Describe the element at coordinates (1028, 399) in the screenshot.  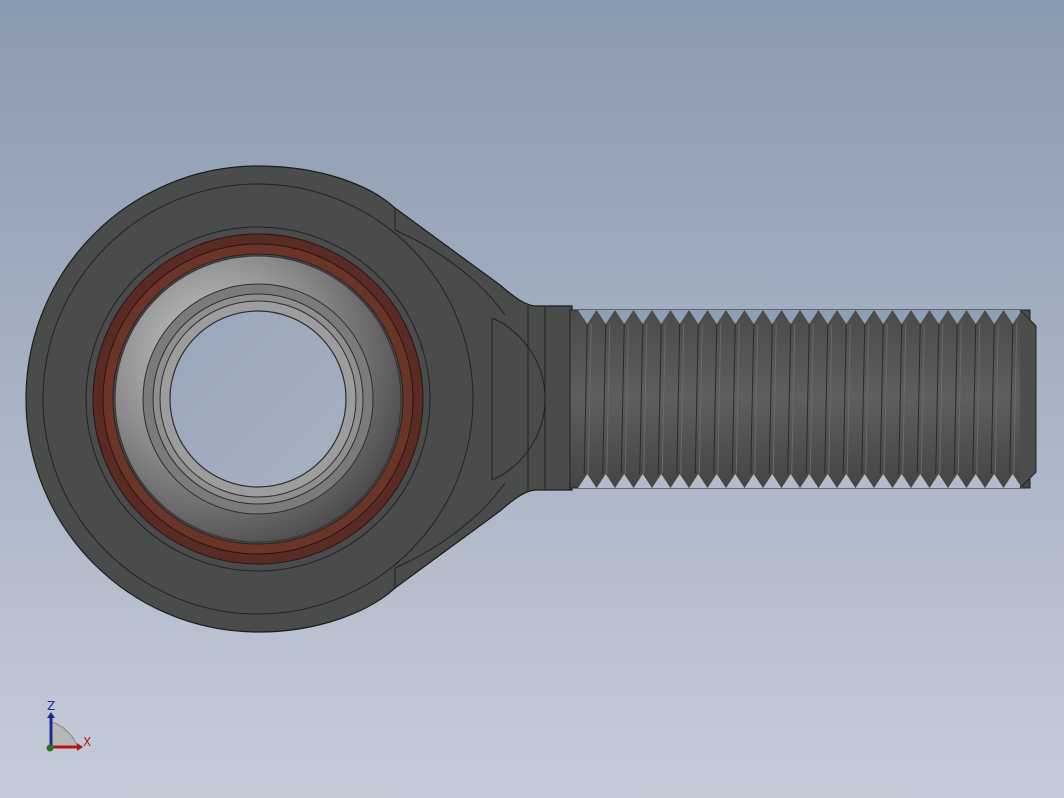
I see `shank-end-chamfer` at that location.